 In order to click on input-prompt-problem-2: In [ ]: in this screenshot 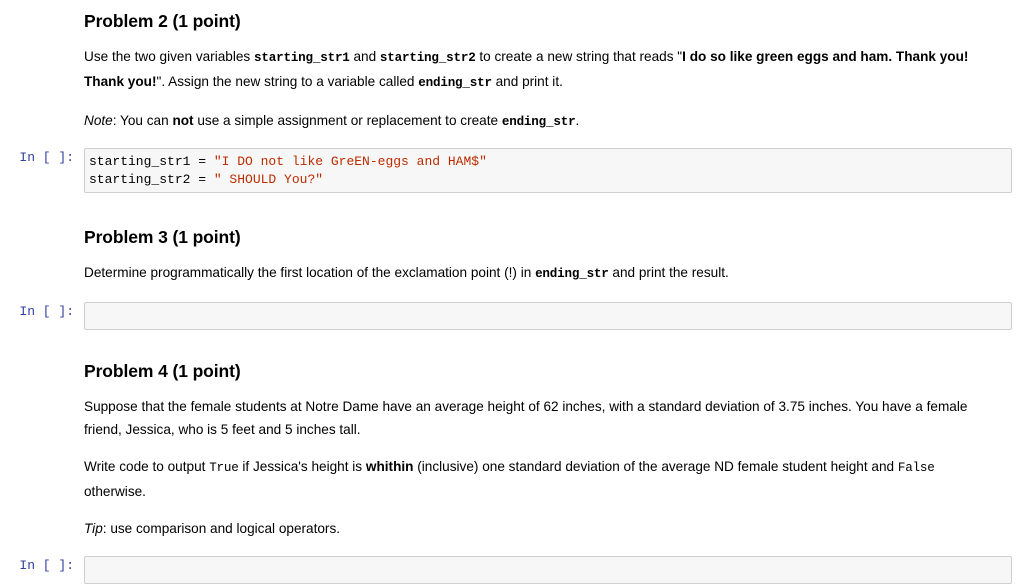, I will do `click(46, 157)`.